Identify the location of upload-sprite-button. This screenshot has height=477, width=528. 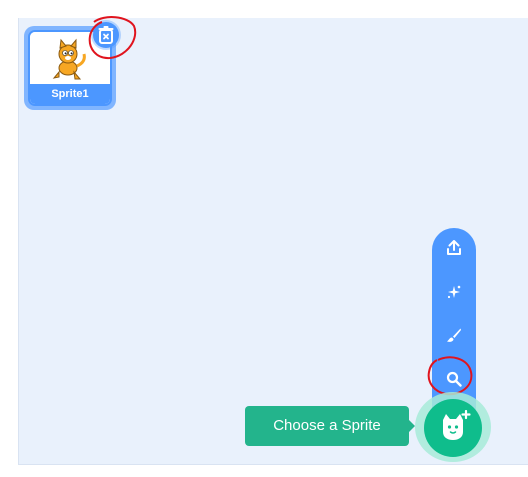
(454, 248).